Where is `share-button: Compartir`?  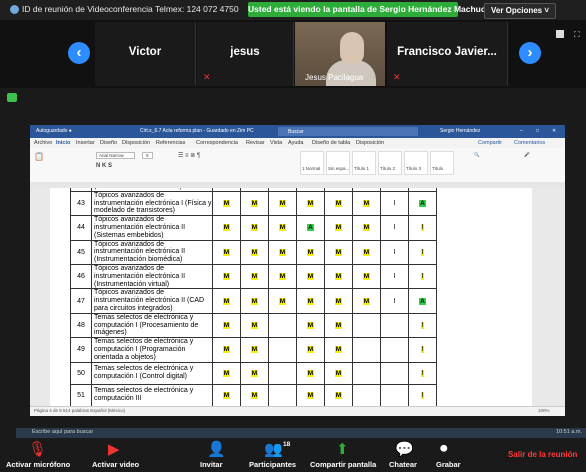
share-button: Compartir is located at coordinates (490, 143).